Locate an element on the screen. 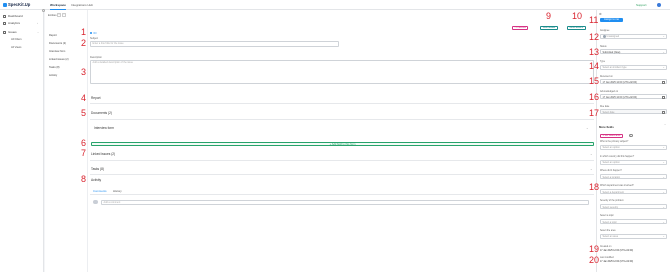  marker-10: 10 is located at coordinates (577, 16).